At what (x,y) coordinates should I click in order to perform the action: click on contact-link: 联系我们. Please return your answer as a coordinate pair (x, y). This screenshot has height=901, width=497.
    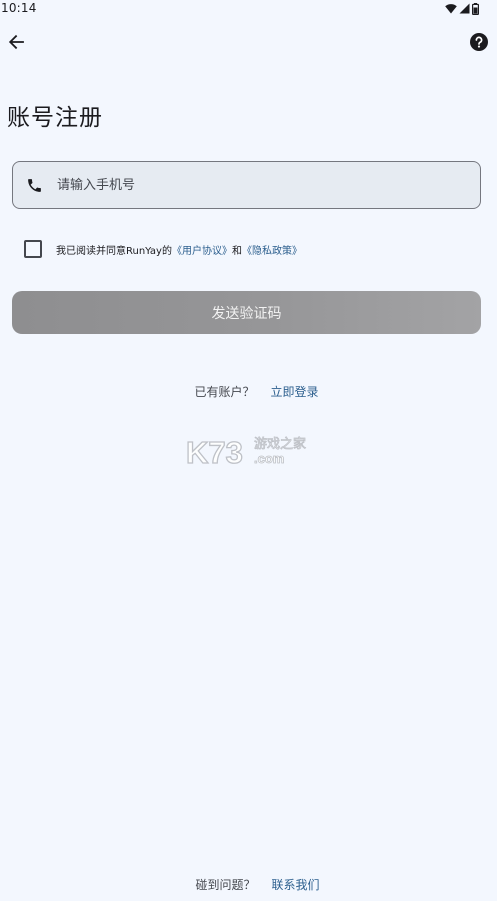
    Looking at the image, I should click on (296, 884).